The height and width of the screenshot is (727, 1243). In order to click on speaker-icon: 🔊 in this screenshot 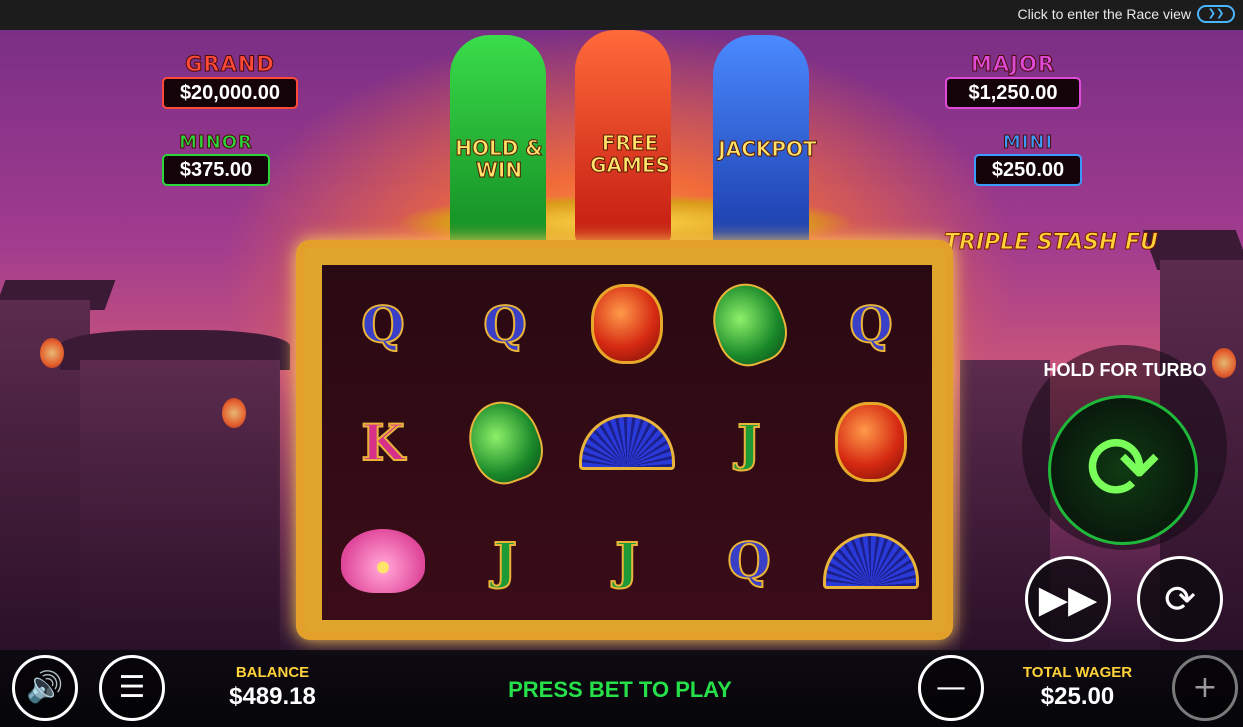, I will do `click(45, 687)`.